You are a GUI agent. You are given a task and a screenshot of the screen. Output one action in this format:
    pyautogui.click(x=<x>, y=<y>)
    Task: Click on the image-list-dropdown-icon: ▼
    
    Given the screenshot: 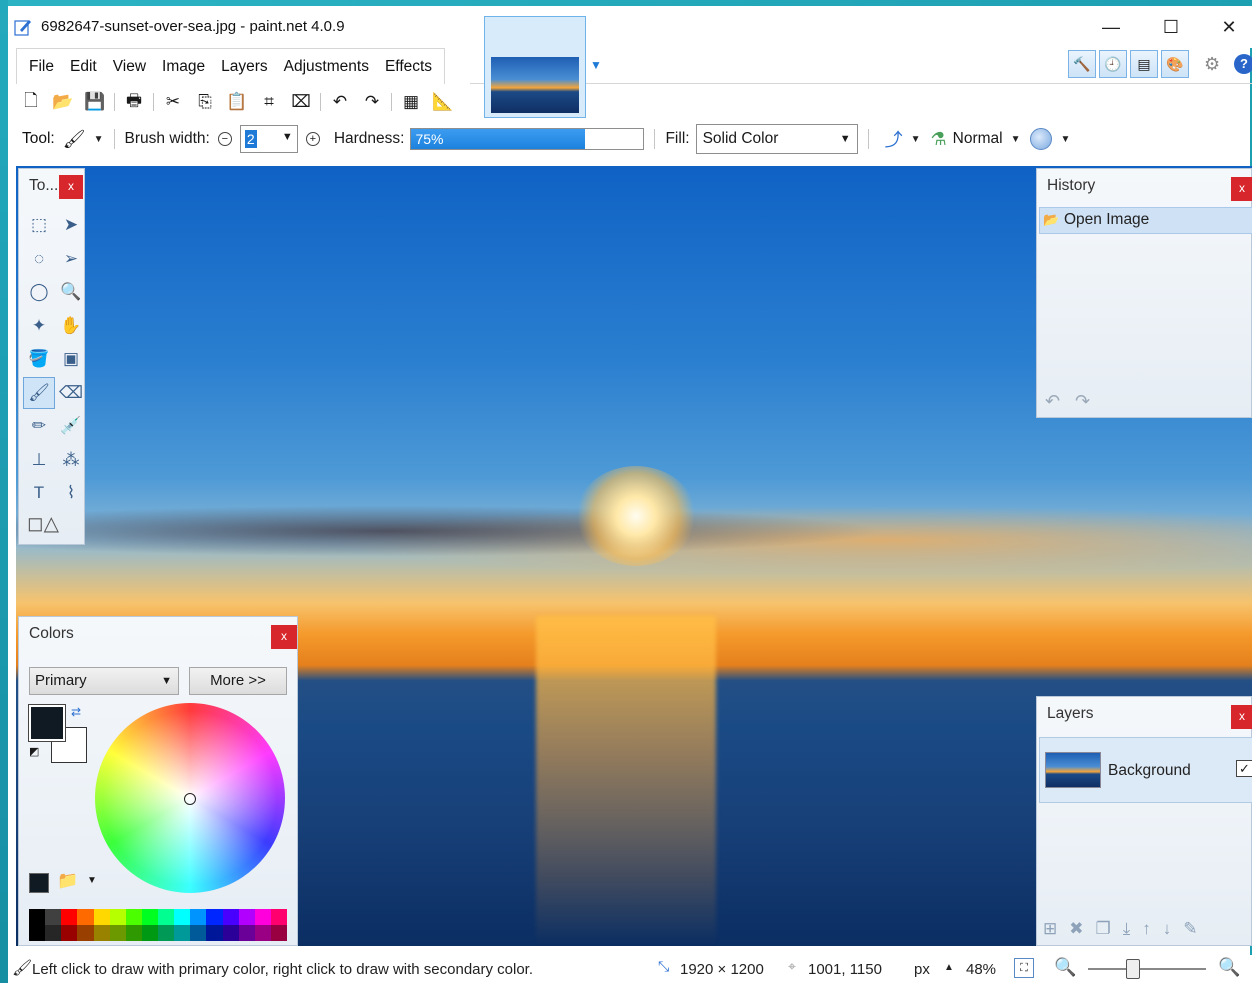 What is the action you would take?
    pyautogui.click(x=597, y=65)
    